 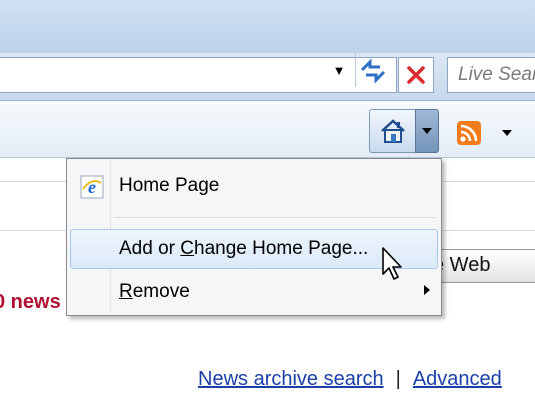 I want to click on label-suffix: emove, so click(x=161, y=291).